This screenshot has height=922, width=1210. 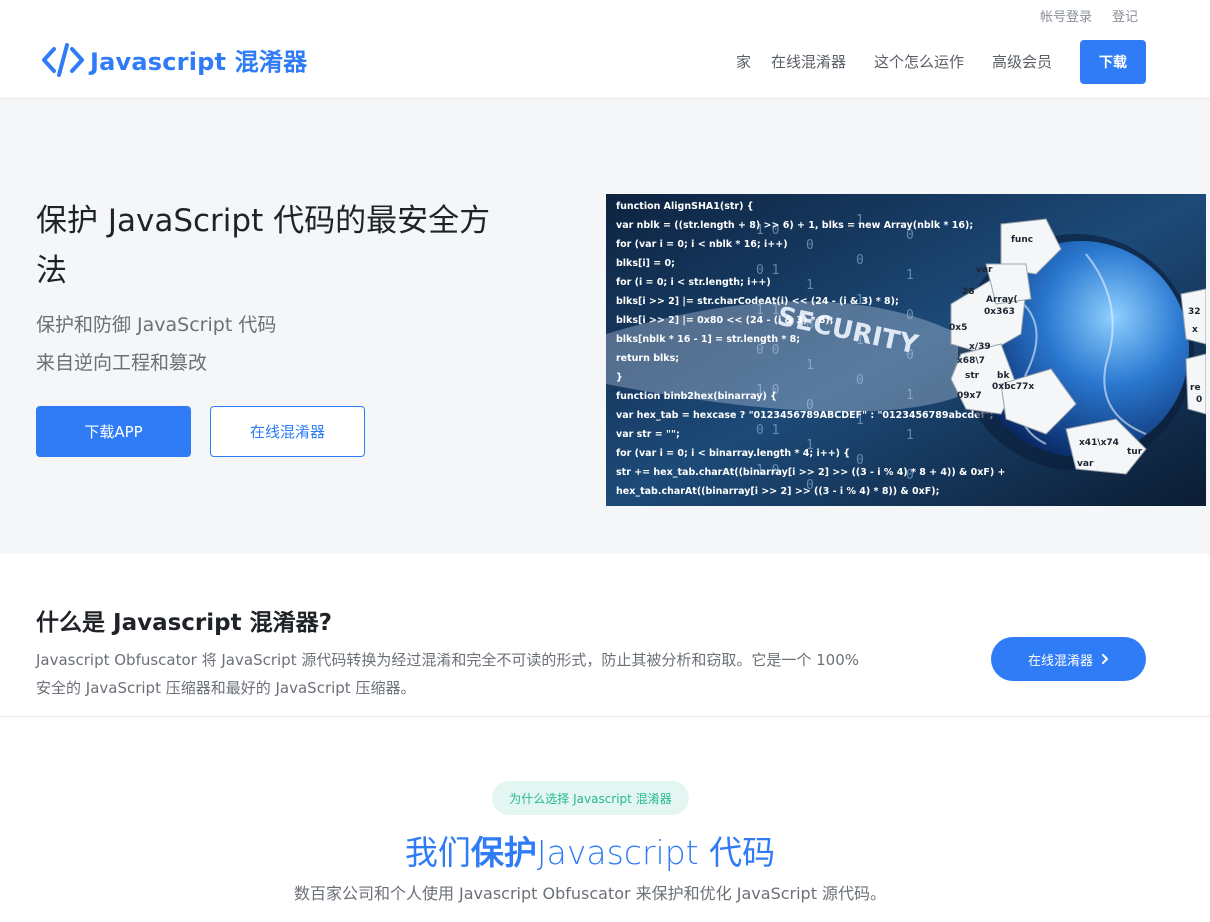 What do you see at coordinates (503, 852) in the screenshot?
I see `why-title-bold: 保护` at bounding box center [503, 852].